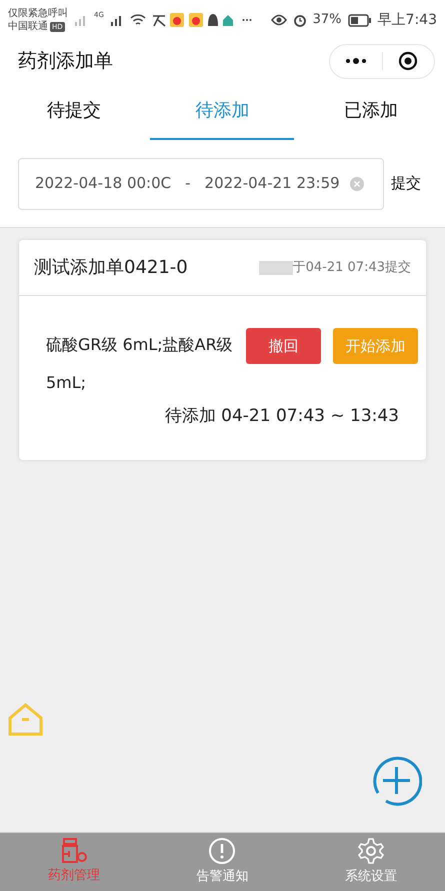 The height and width of the screenshot is (891, 445). Describe the element at coordinates (370, 851) in the screenshot. I see `settings-icon` at that location.